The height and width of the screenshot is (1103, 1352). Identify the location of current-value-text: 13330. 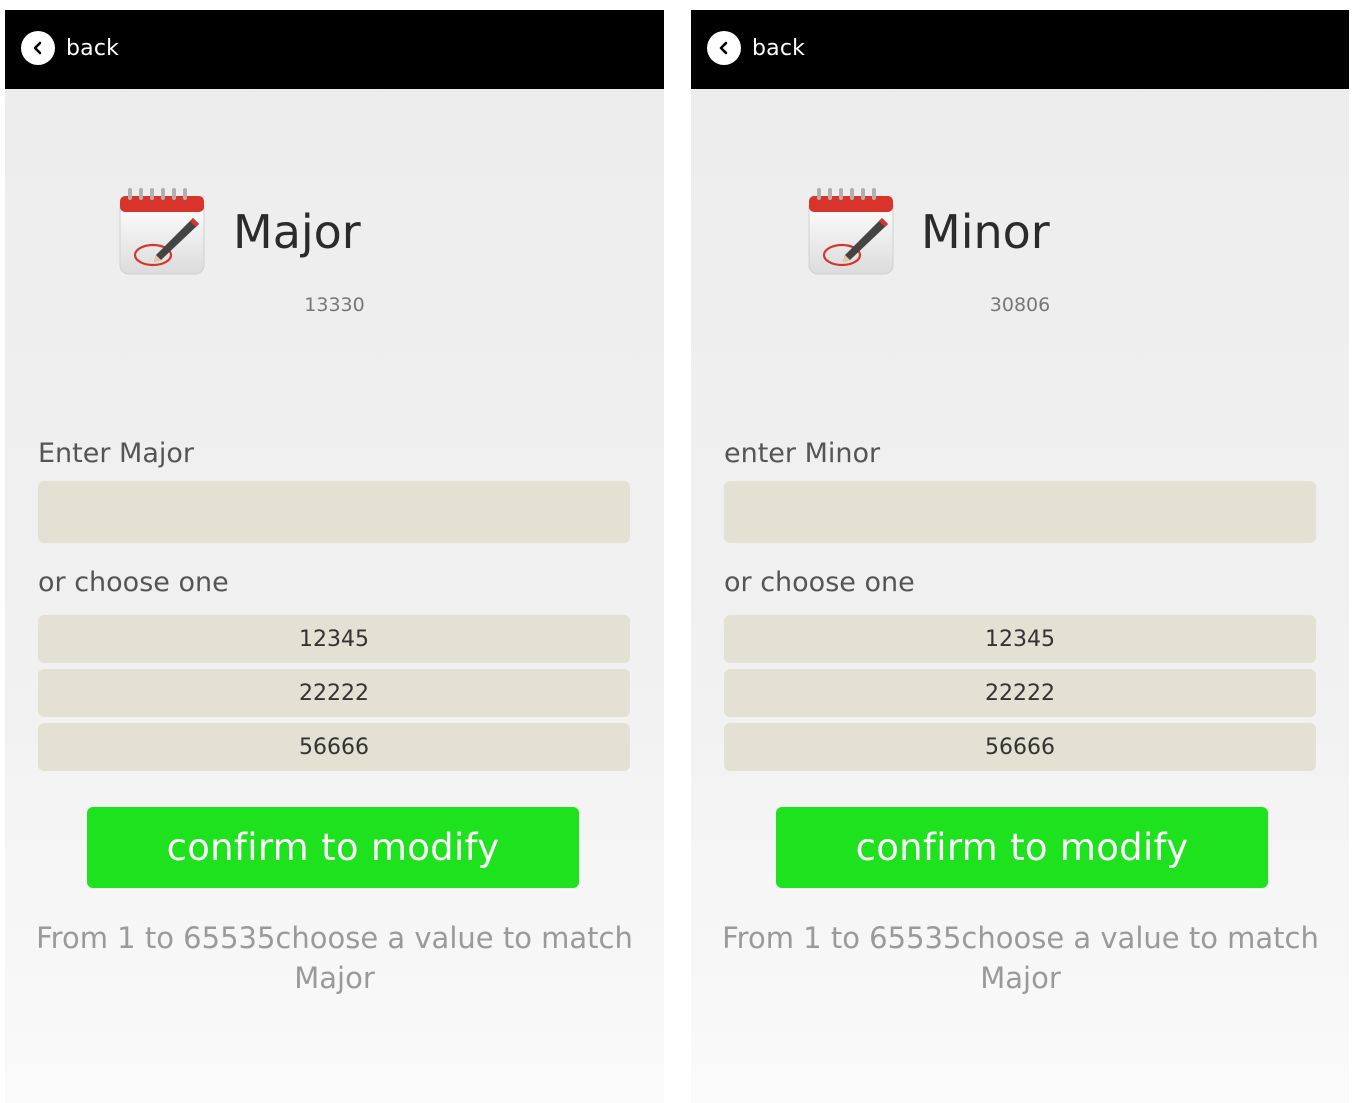
(334, 305).